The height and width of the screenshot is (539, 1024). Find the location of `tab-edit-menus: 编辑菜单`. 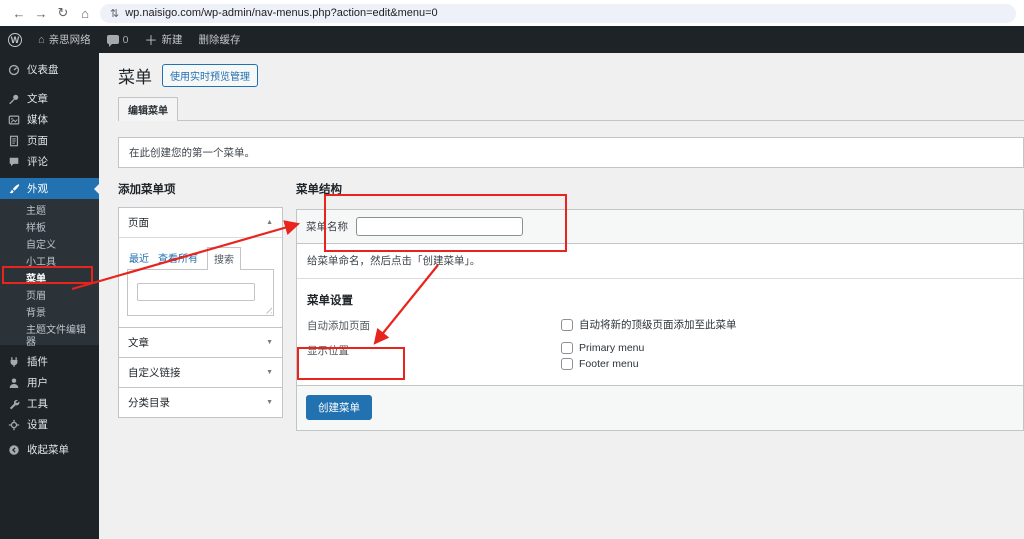

tab-edit-menus: 编辑菜单 is located at coordinates (148, 109).